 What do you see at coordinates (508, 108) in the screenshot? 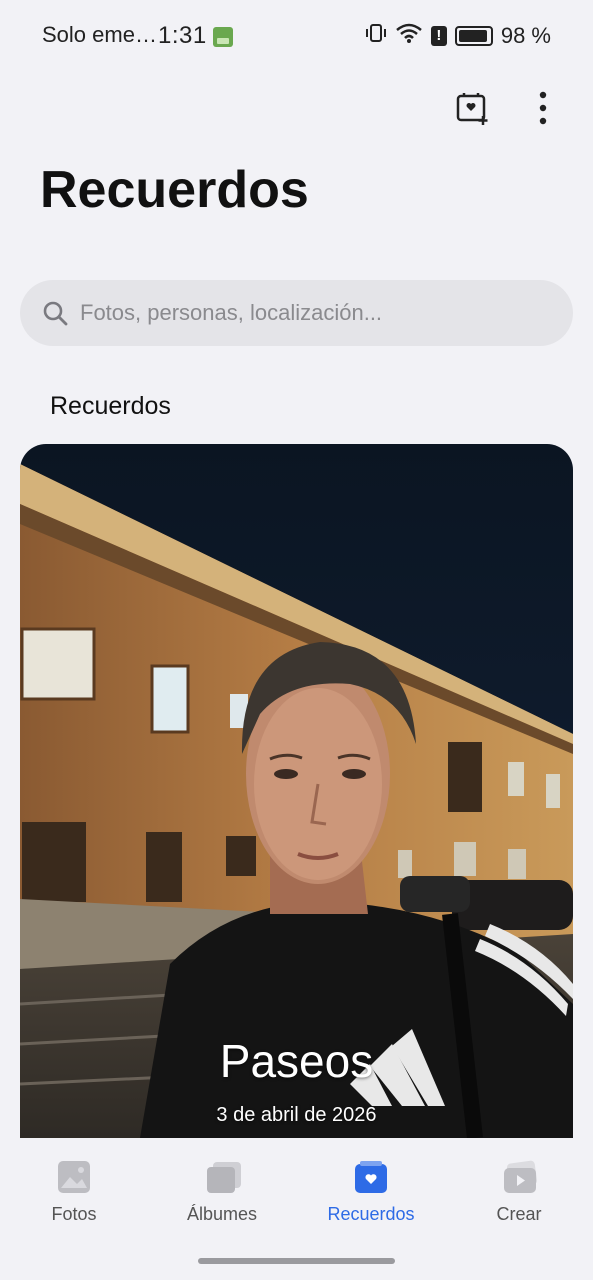
I see `header-actions` at bounding box center [508, 108].